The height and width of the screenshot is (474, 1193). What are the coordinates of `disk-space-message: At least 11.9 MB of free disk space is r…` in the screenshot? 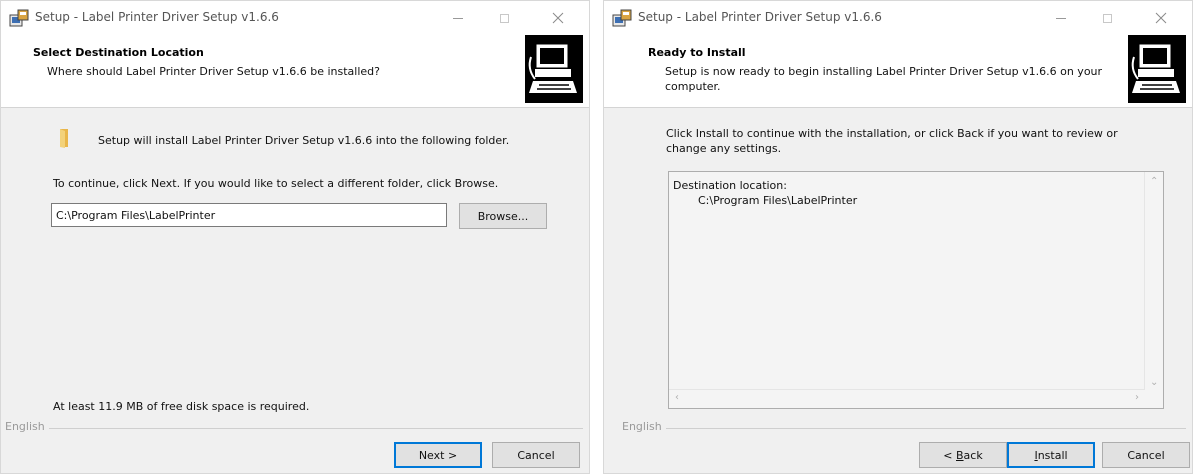 It's located at (181, 406).